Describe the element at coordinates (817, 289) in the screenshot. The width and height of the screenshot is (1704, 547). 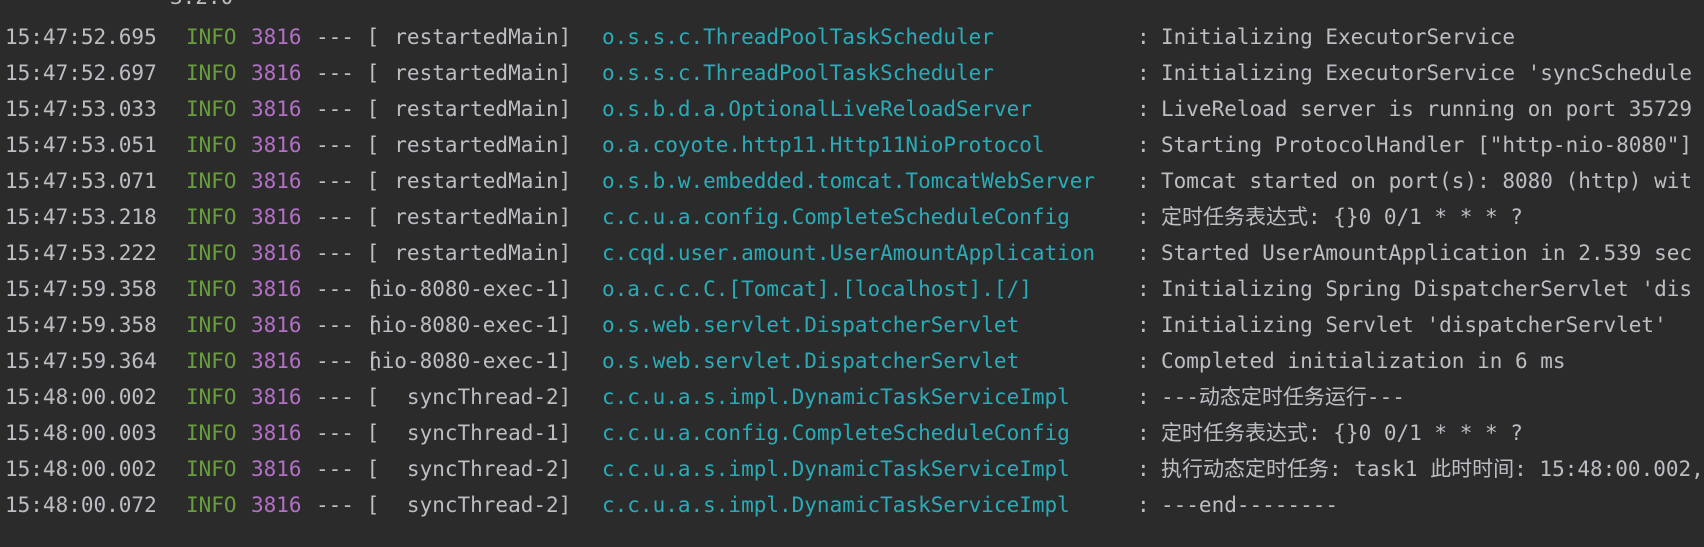
I see `log-logger: o.a.c.c.C.[Tomcat].[localhost].[/]` at that location.